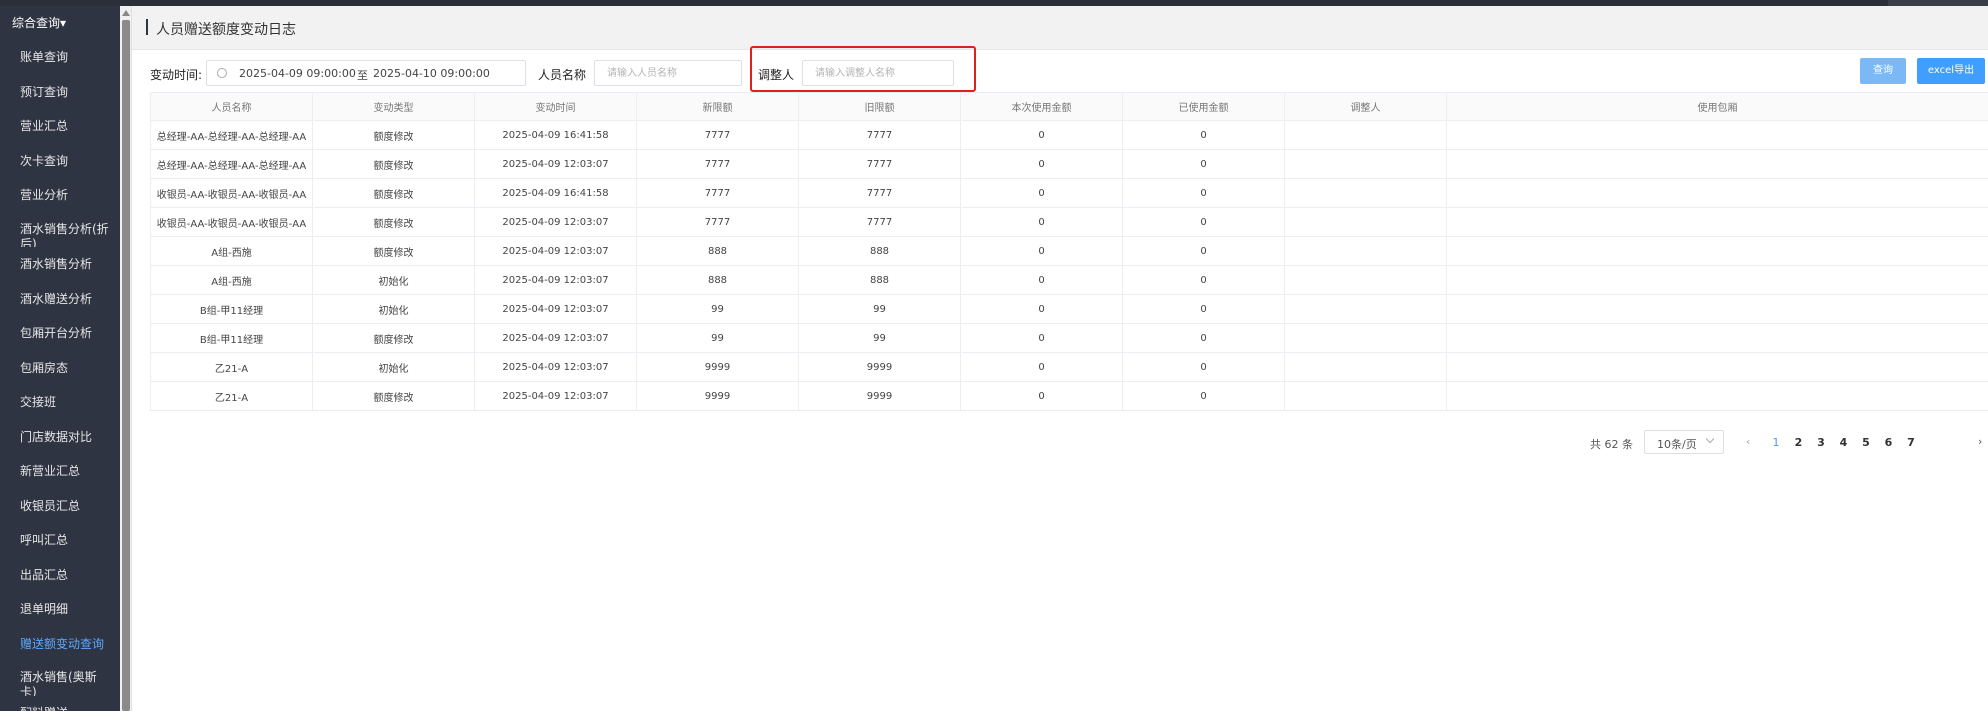 The height and width of the screenshot is (711, 1988). What do you see at coordinates (1889, 442) in the screenshot?
I see `page-number: 6` at bounding box center [1889, 442].